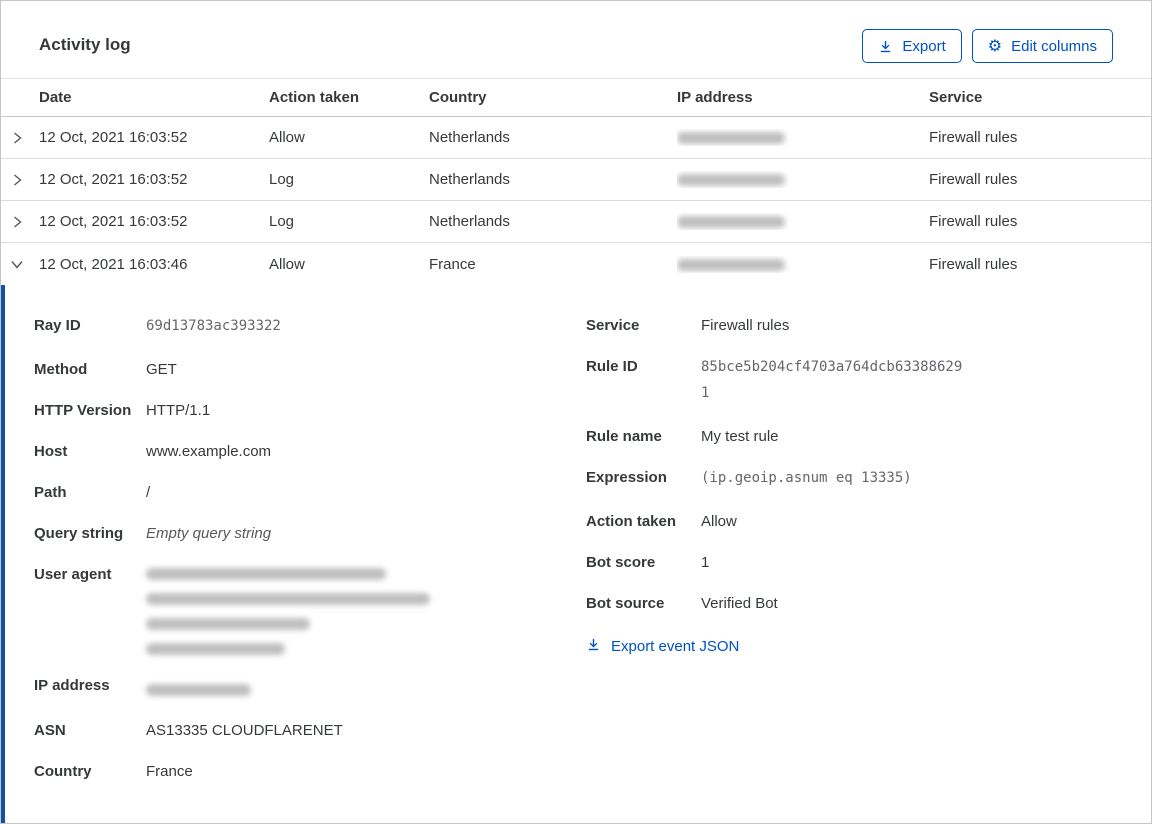 Image resolution: width=1152 pixels, height=824 pixels. Describe the element at coordinates (113, 264) in the screenshot. I see `row-date: 12 Oct, 2021 16:03:46` at that location.